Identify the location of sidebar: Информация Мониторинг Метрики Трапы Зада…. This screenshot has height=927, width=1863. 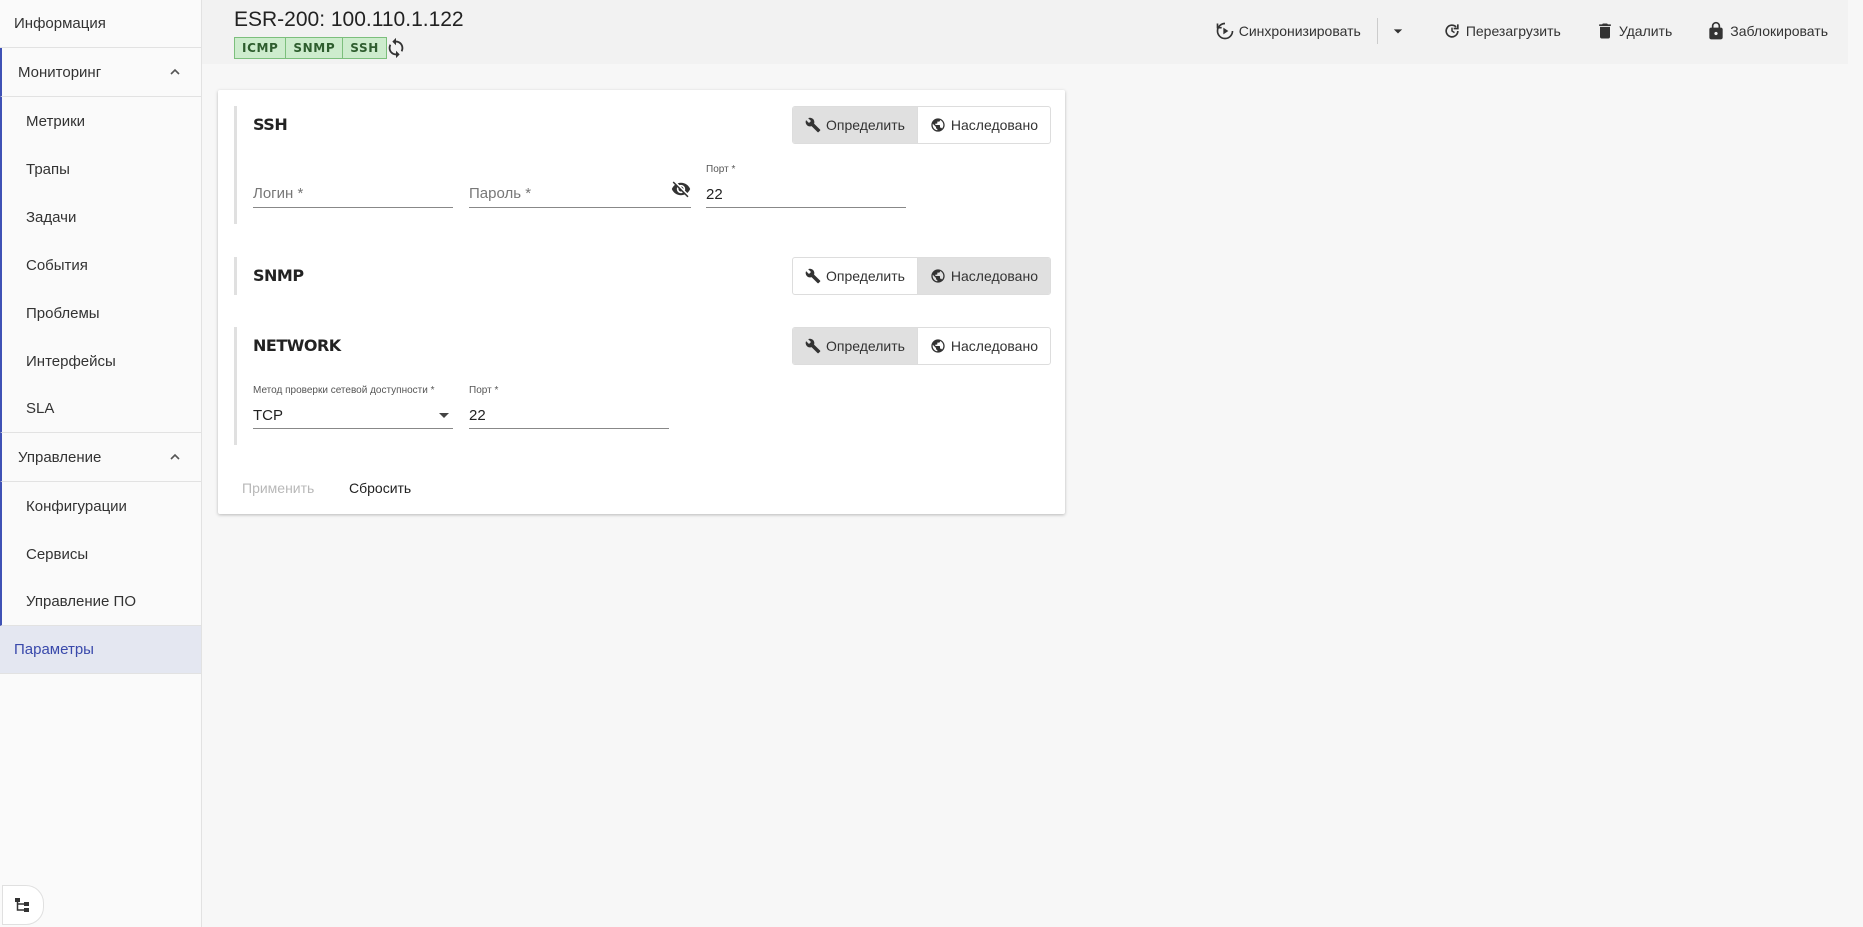
(101, 463).